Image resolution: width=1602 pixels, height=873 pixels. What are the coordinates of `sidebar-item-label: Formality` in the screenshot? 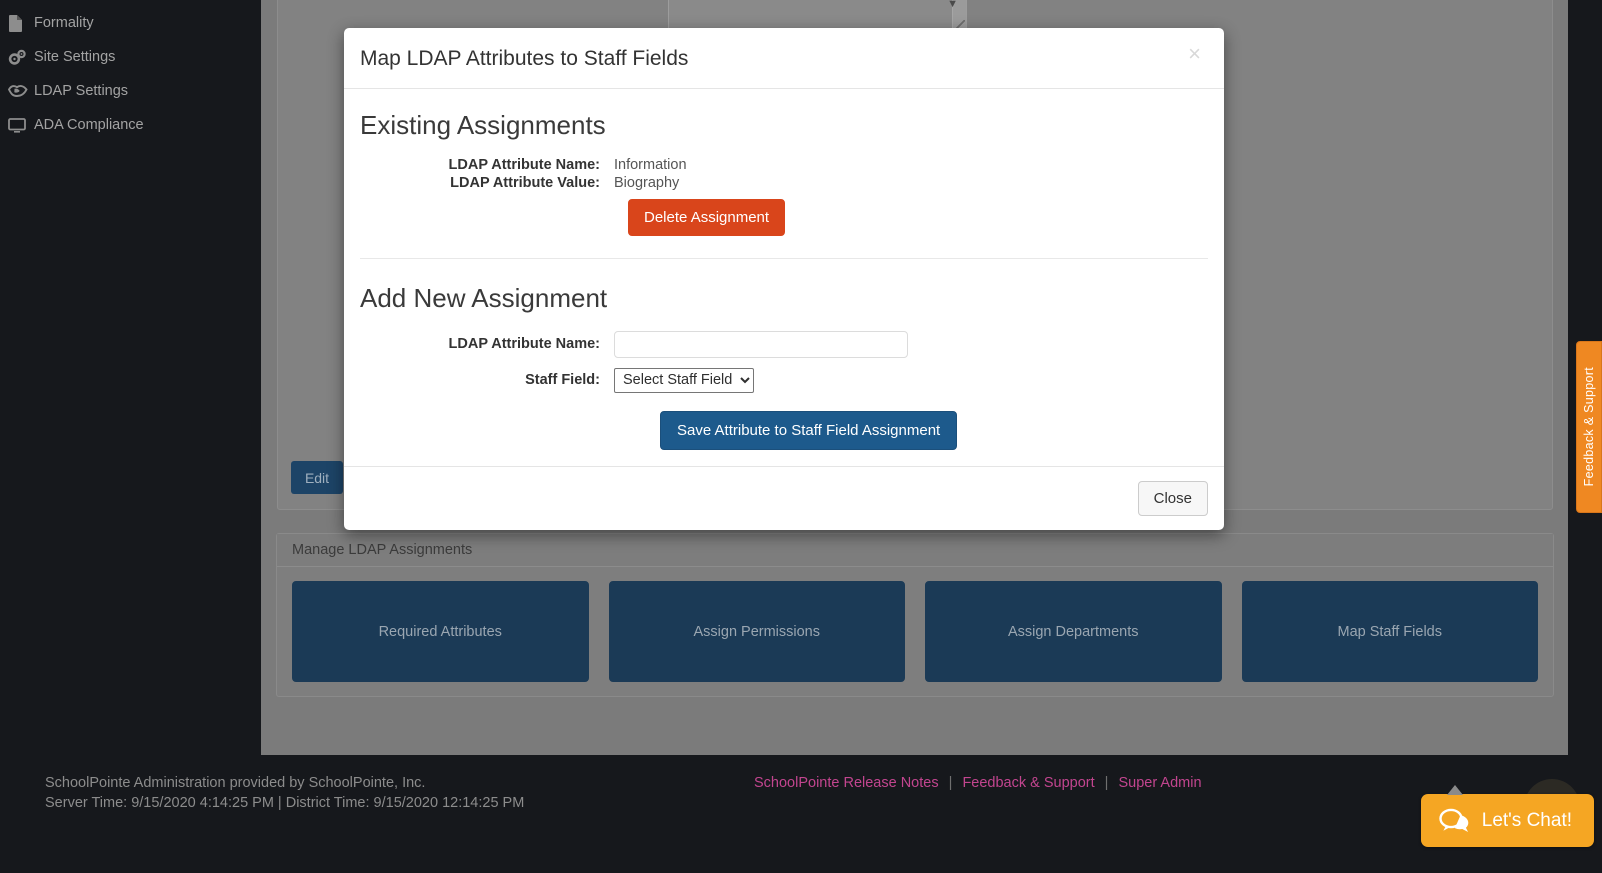 It's located at (64, 23).